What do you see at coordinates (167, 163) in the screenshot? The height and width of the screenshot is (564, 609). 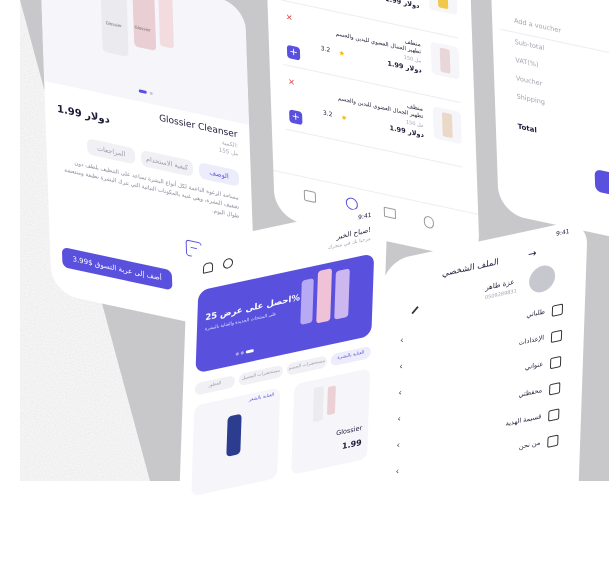 I see `tab-how-to-use: كيفية الاستخدام` at bounding box center [167, 163].